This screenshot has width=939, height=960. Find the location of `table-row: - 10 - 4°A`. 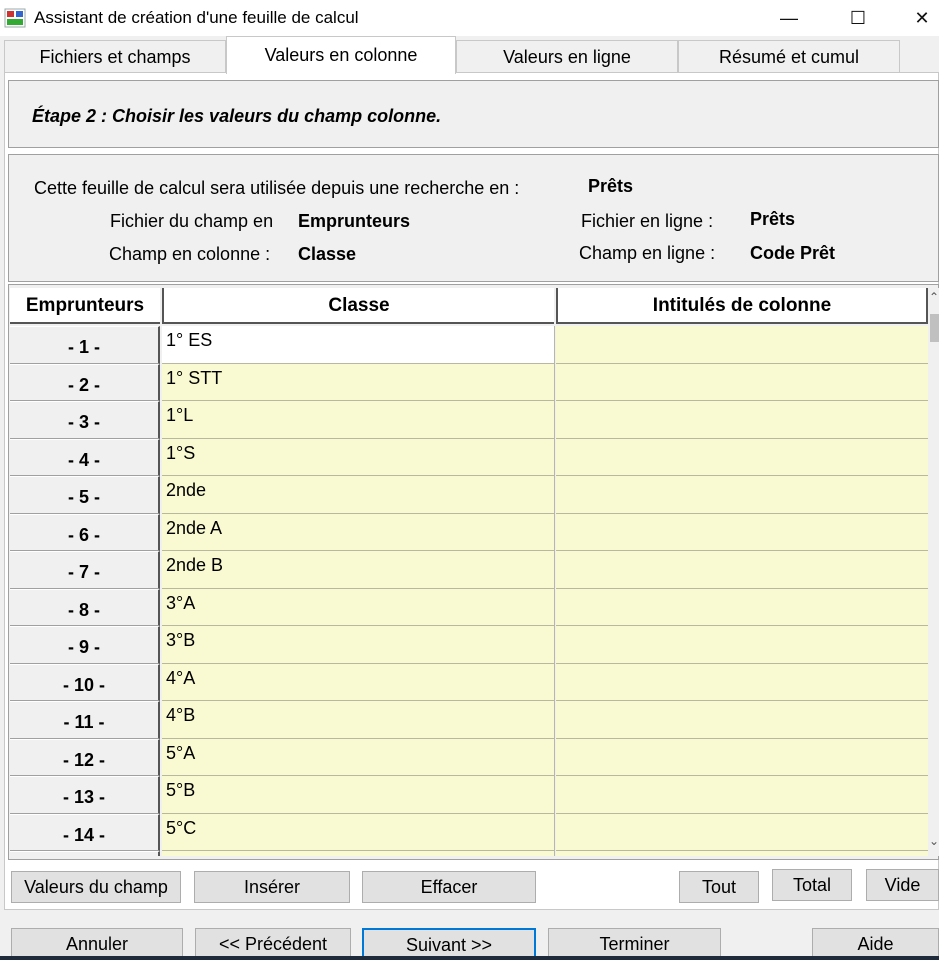

table-row: - 10 - 4°A is located at coordinates (469, 682).